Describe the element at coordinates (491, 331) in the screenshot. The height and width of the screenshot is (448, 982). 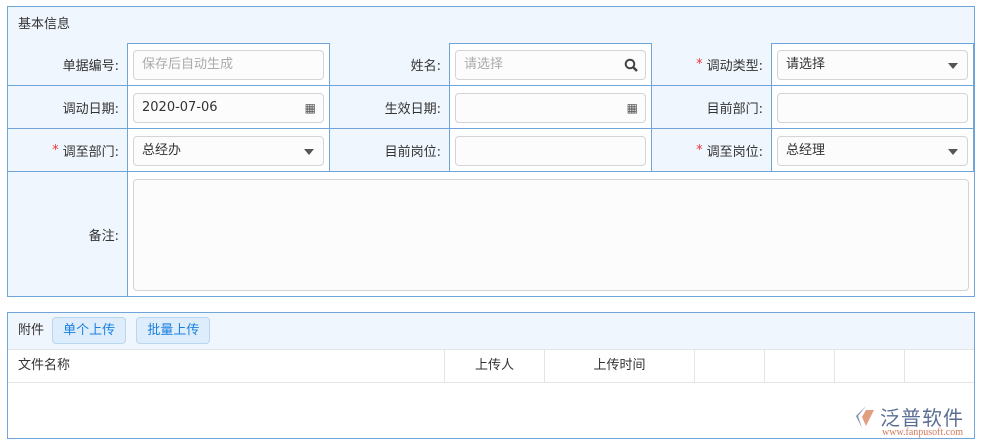
I see `attachments-header: 附件 单个上传 批量上传` at that location.